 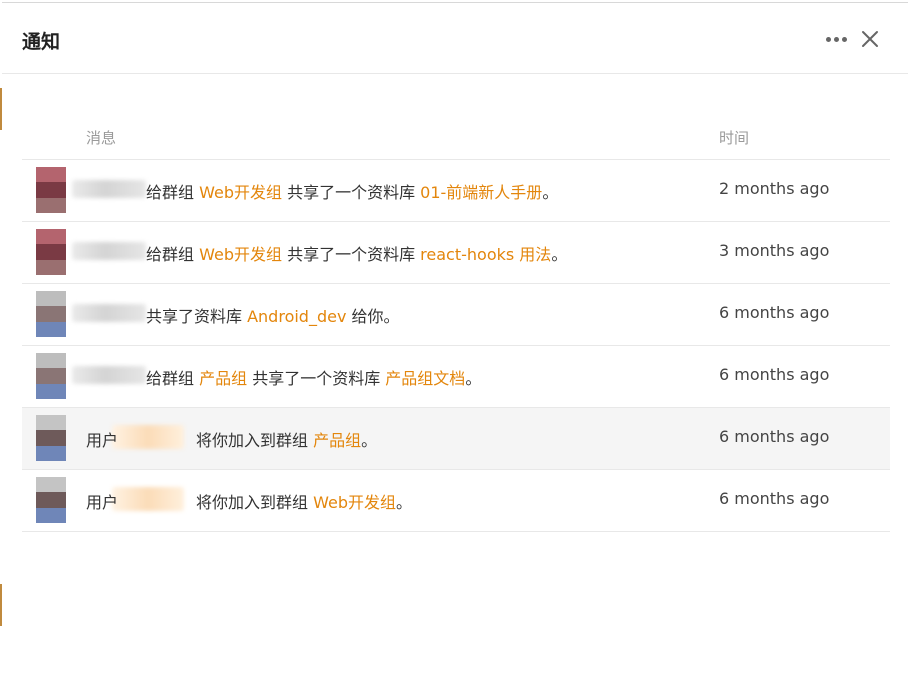 I want to click on library-link: 01-前端新人手册, so click(x=481, y=192).